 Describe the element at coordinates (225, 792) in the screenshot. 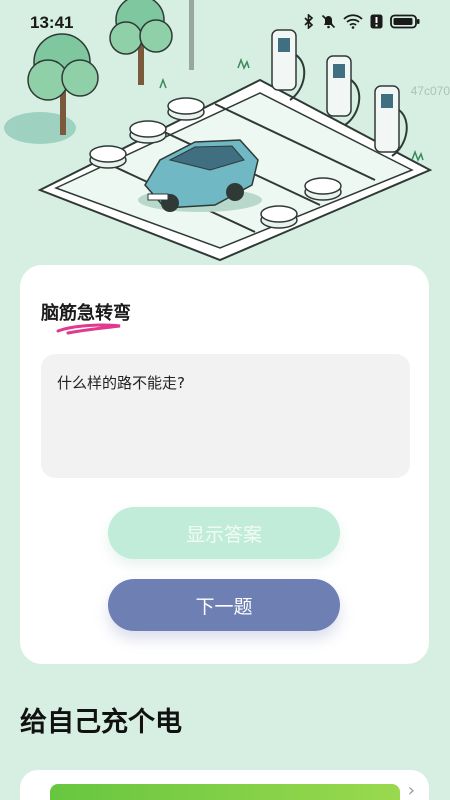

I see `recharge-banner` at that location.